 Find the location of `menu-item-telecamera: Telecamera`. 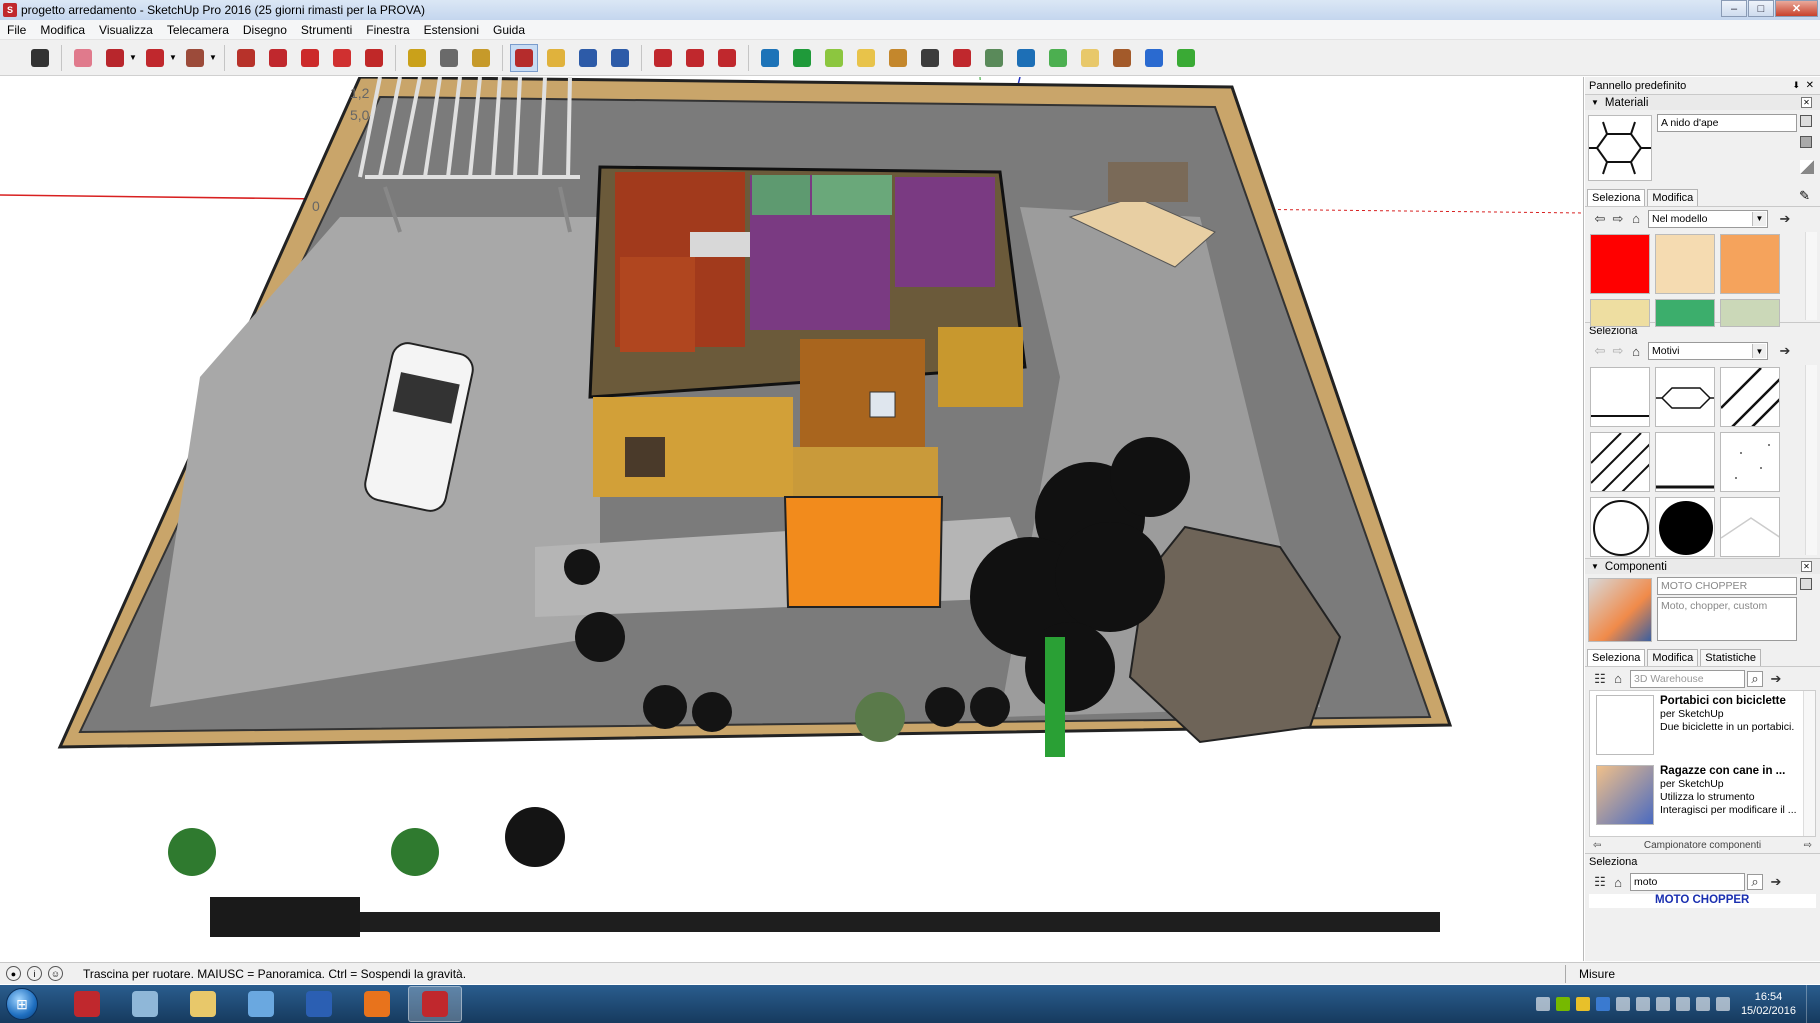

menu-item-telecamera: Telecamera is located at coordinates (198, 30).